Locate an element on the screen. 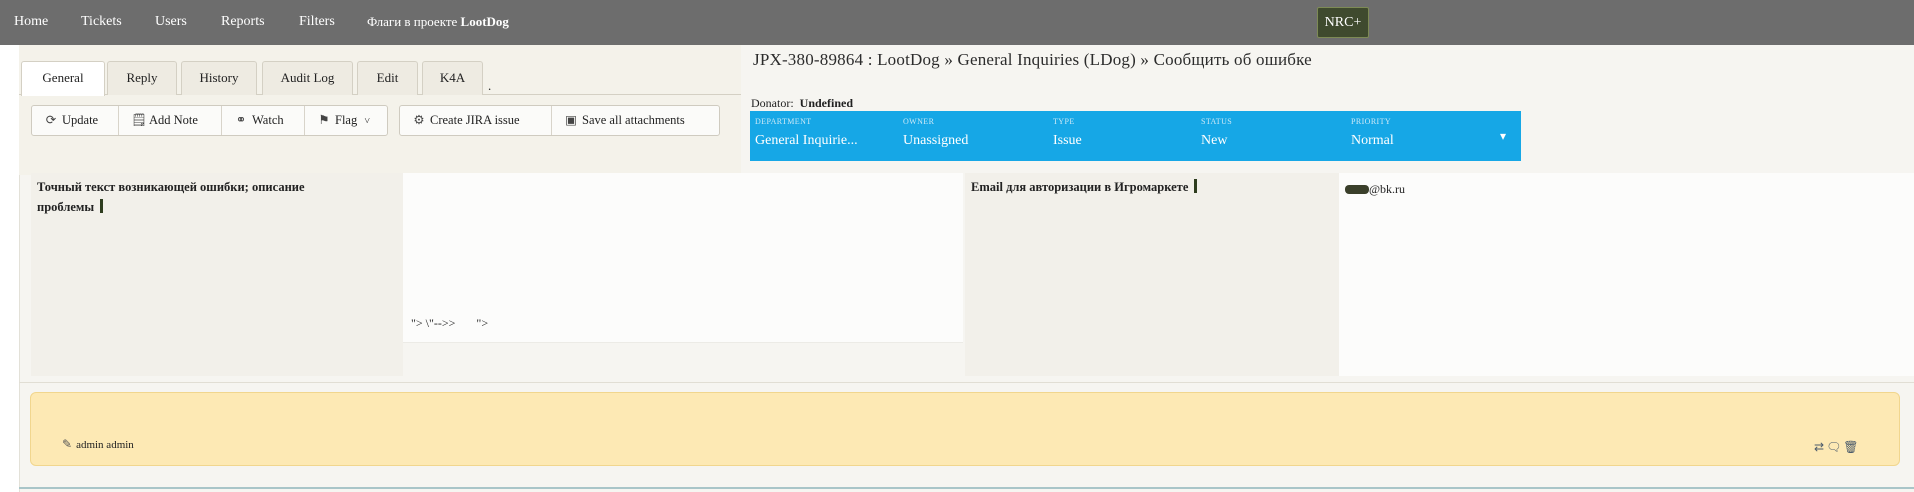 Image resolution: width=1914 pixels, height=492 pixels. nav-users: Users is located at coordinates (171, 22).